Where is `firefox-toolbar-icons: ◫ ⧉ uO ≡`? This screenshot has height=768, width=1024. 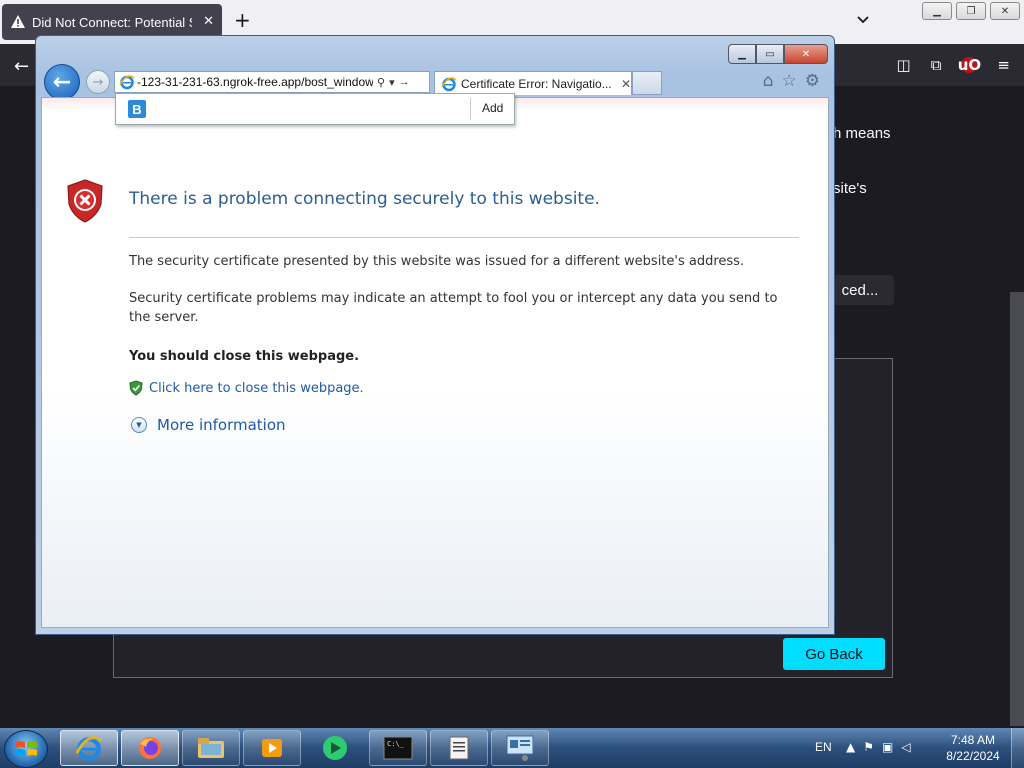 firefox-toolbar-icons: ◫ ⧉ uO ≡ is located at coordinates (953, 65).